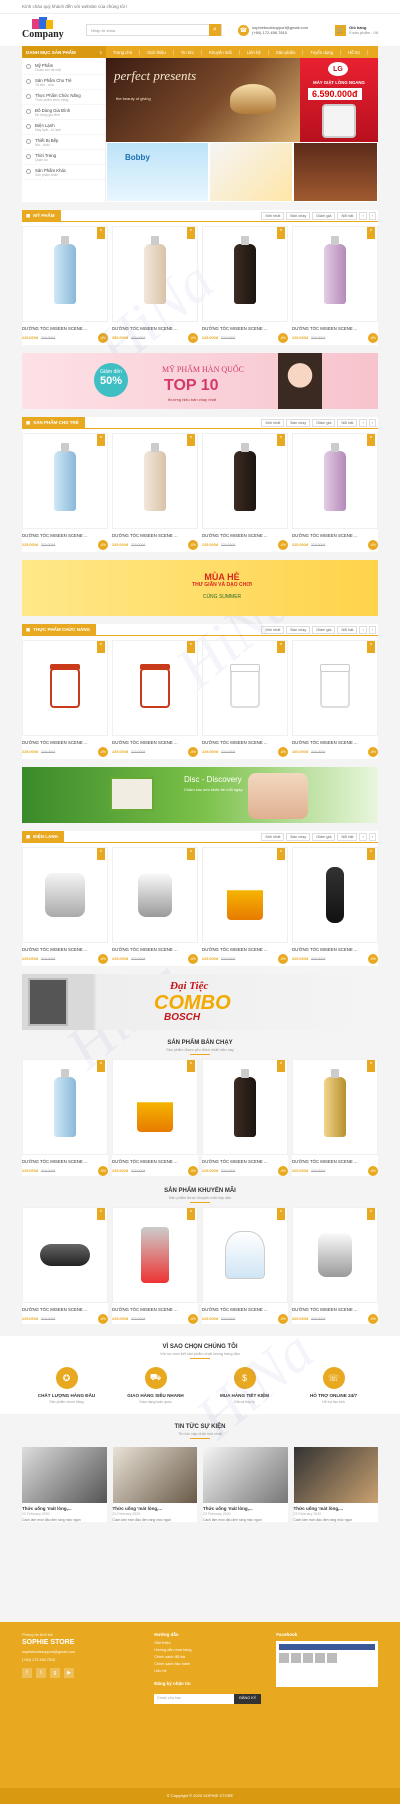  What do you see at coordinates (157, 172) in the screenshot?
I see `bottom-banner-diapers: Bobby` at bounding box center [157, 172].